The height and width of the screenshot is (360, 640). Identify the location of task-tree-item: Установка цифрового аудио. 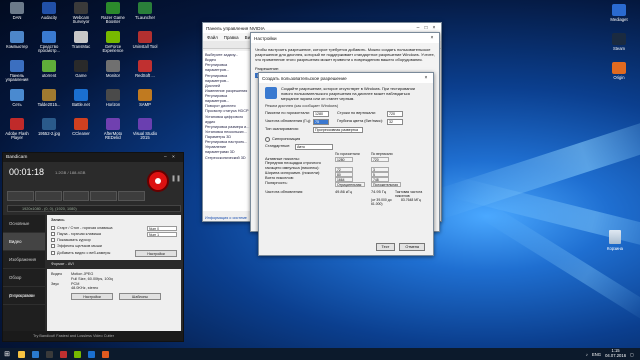
(227, 120).